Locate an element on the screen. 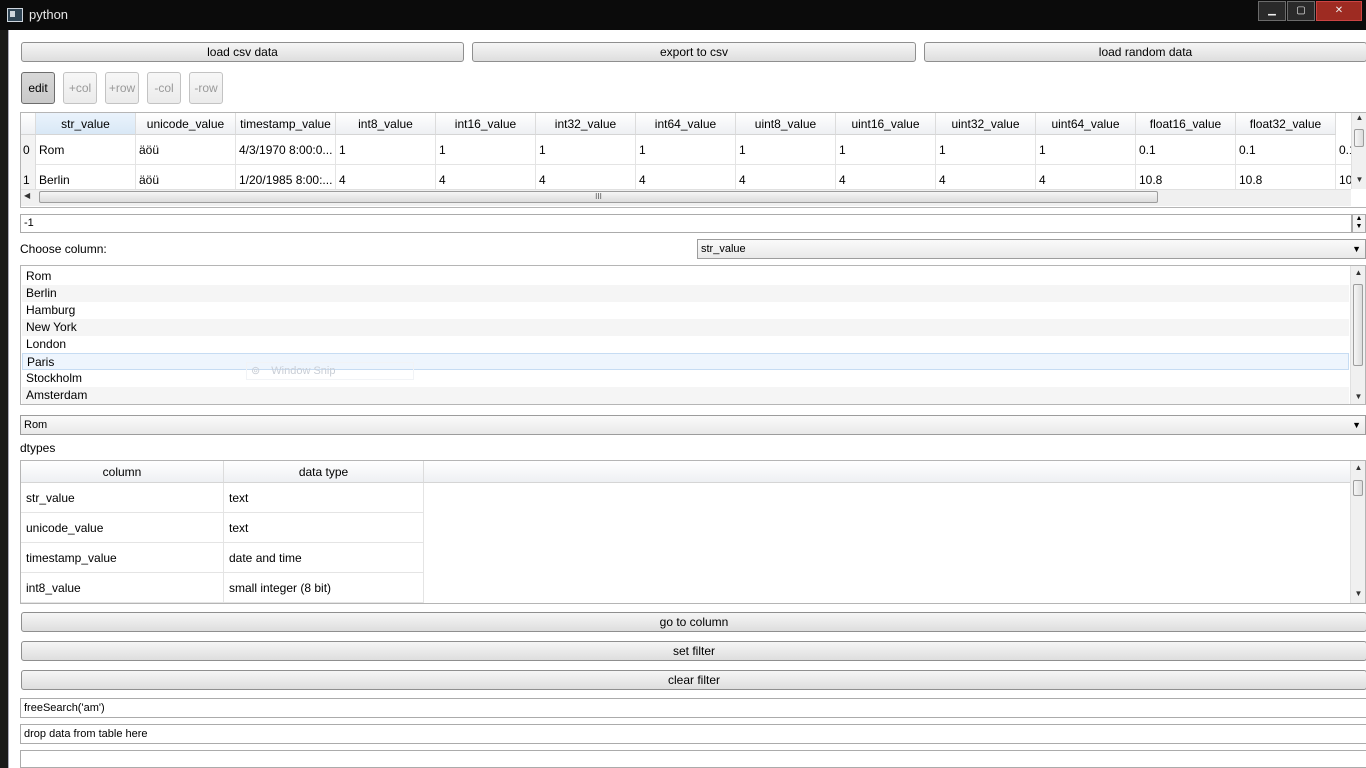 This screenshot has width=1366, height=768. dtypes-cell: small integer (8 bit) is located at coordinates (324, 588).